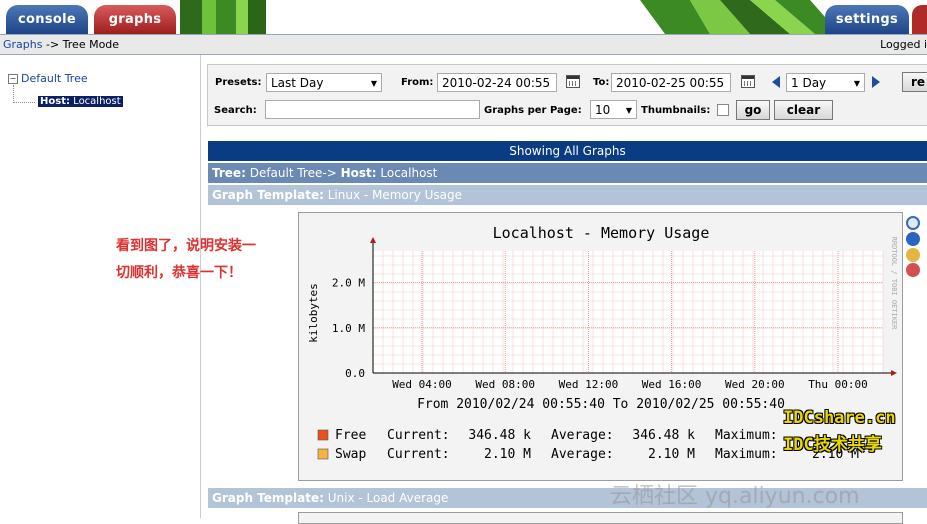 The image size is (927, 524). Describe the element at coordinates (567, 151) in the screenshot. I see `showing-all-graphs-header: Showing All Graphs` at that location.